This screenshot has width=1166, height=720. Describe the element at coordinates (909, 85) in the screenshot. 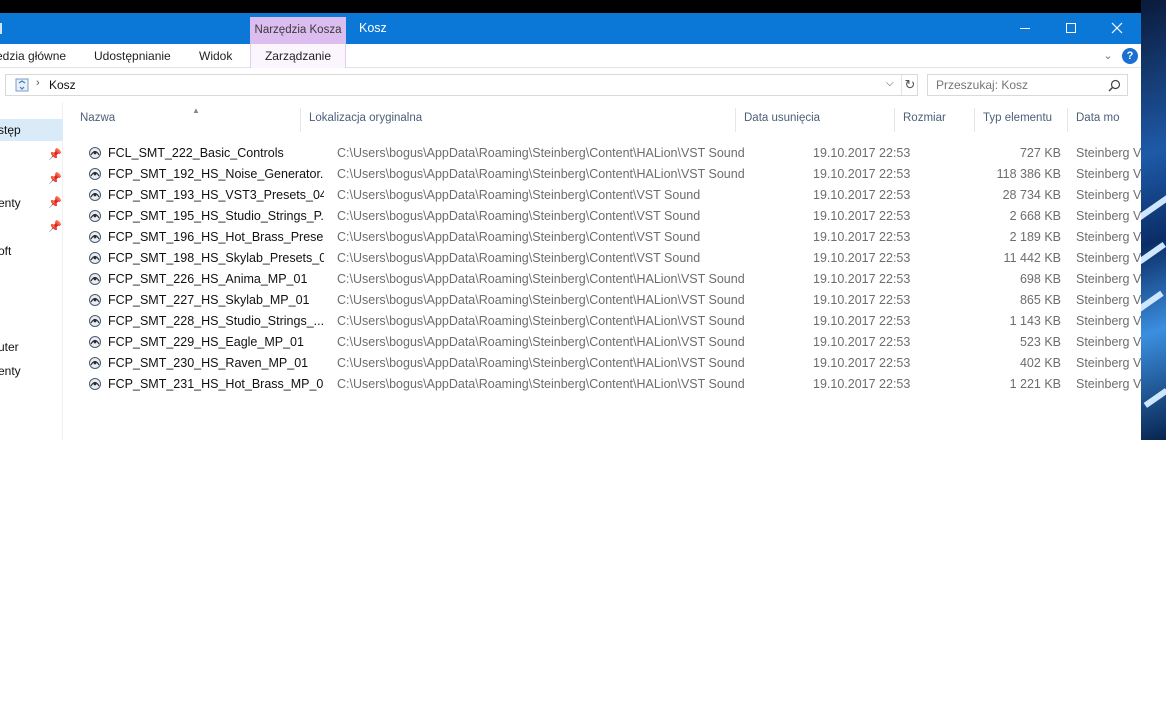

I see `refresh-icon: ↻` at that location.